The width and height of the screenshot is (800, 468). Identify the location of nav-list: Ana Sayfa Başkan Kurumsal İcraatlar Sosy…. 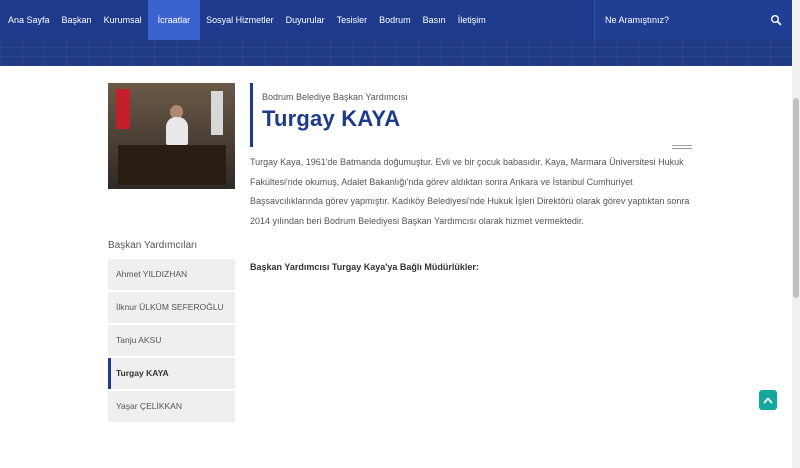
(246, 20).